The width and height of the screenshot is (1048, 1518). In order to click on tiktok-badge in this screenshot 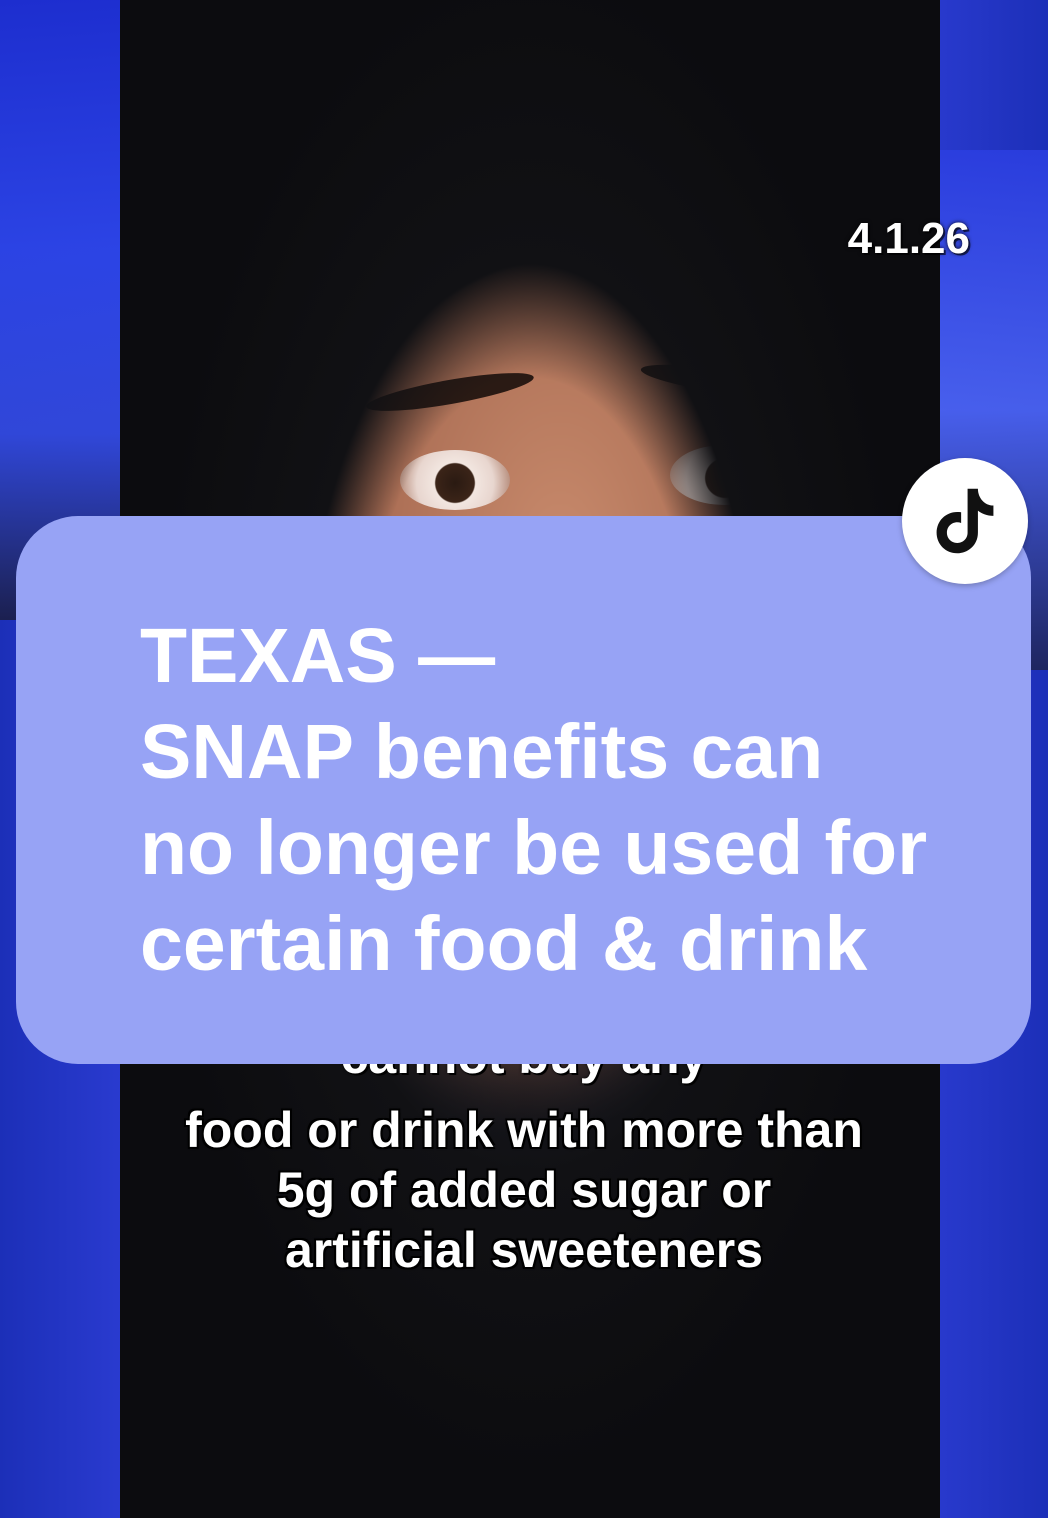, I will do `click(965, 521)`.